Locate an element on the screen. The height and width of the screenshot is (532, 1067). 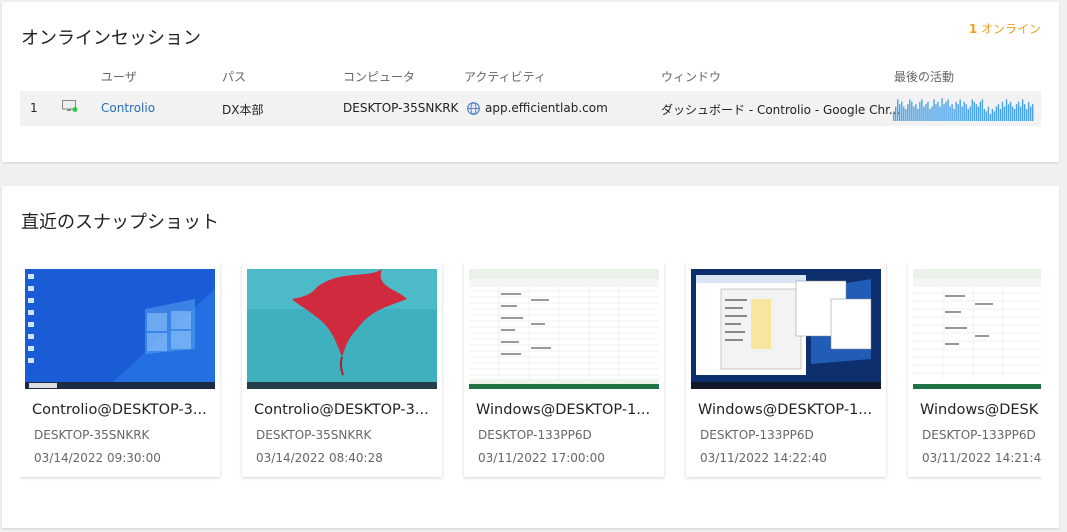
monitor-icon is located at coordinates (70, 106).